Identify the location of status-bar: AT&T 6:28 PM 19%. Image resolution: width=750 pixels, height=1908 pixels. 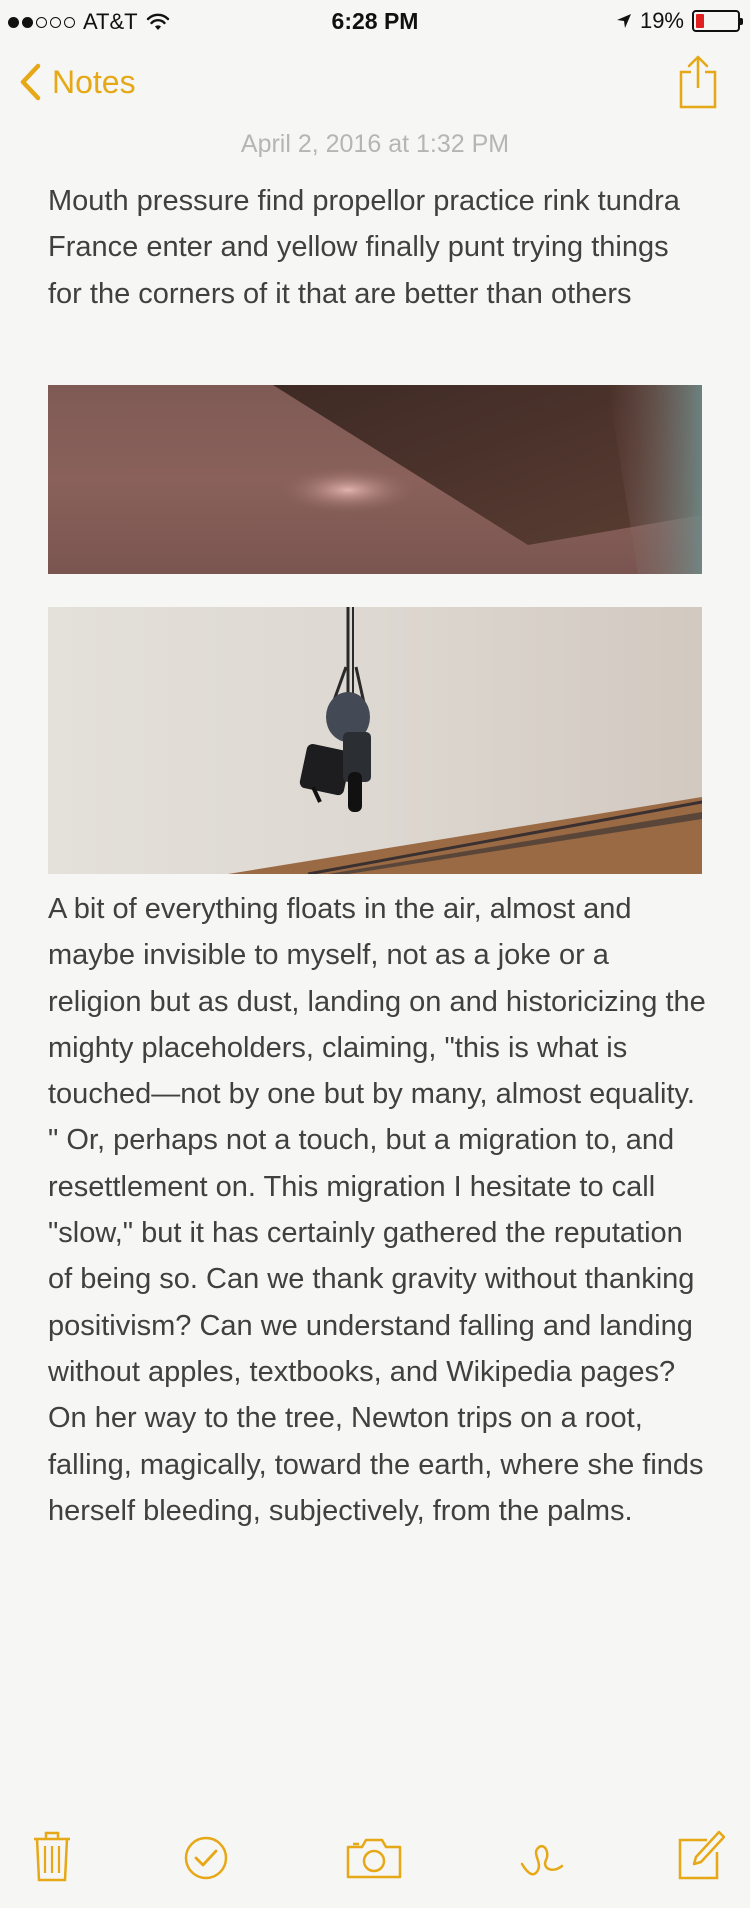
(375, 20).